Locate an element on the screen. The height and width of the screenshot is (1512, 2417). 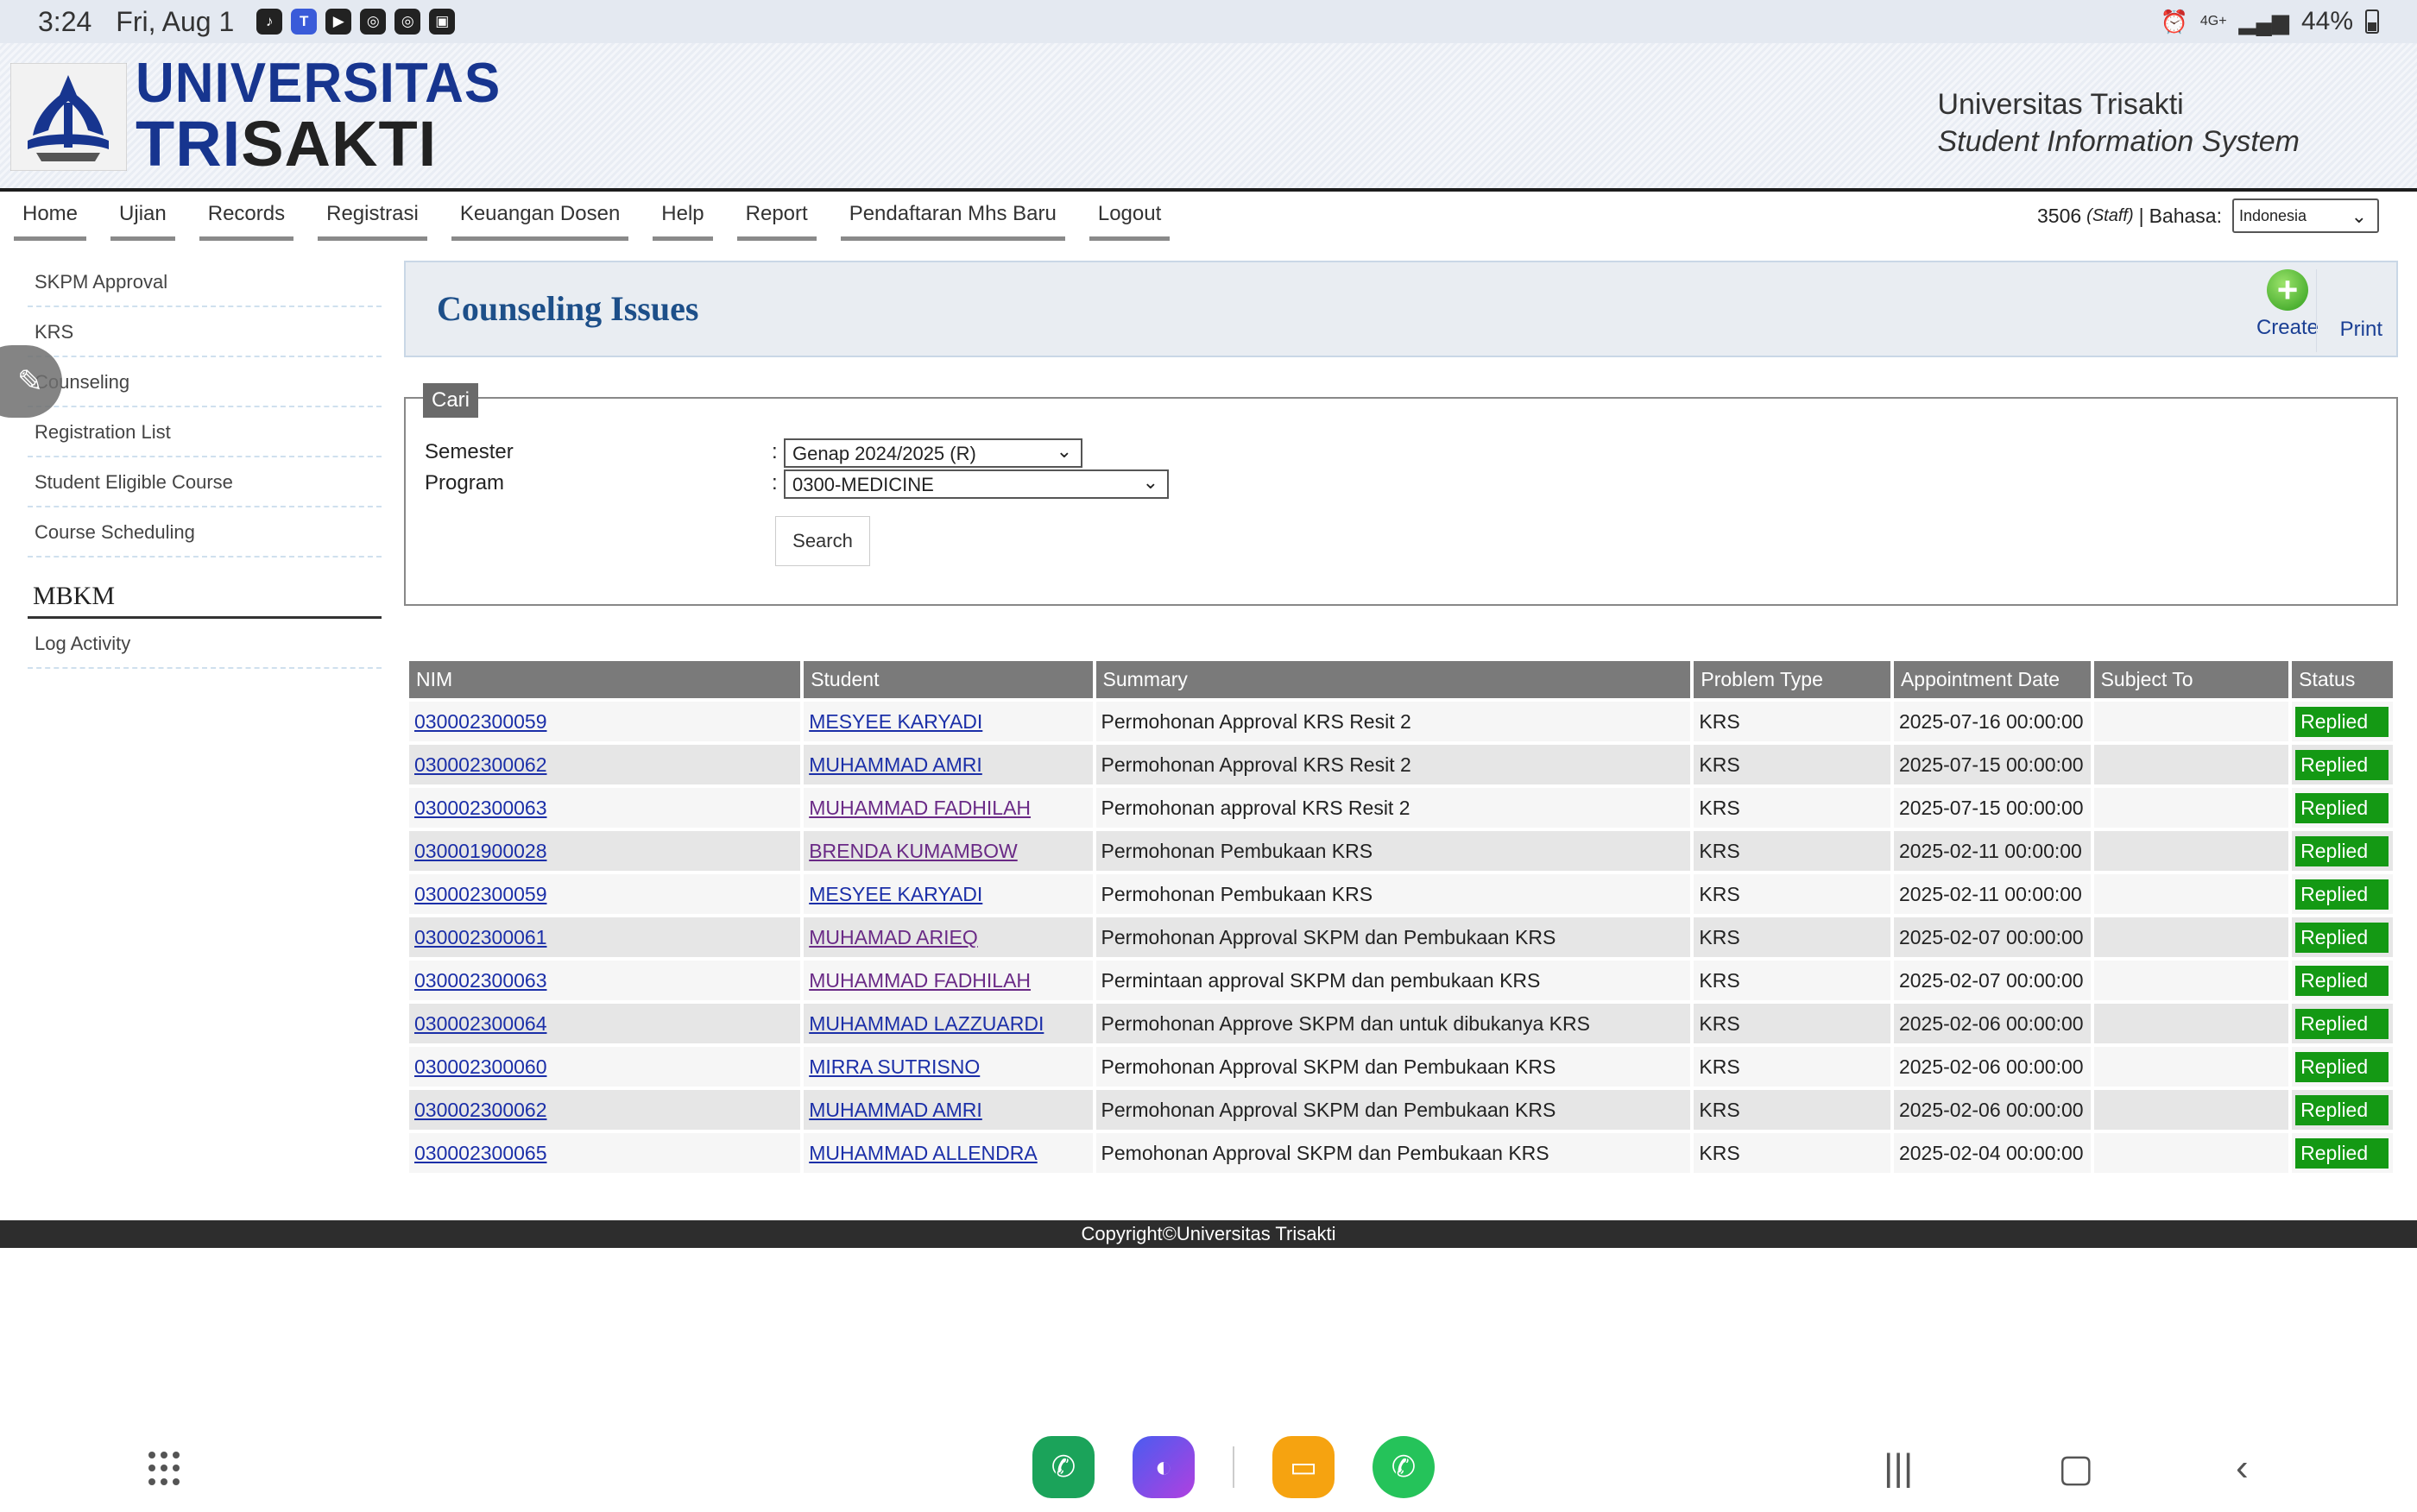
cell-student: MESYEE KARYADI is located at coordinates (948, 894).